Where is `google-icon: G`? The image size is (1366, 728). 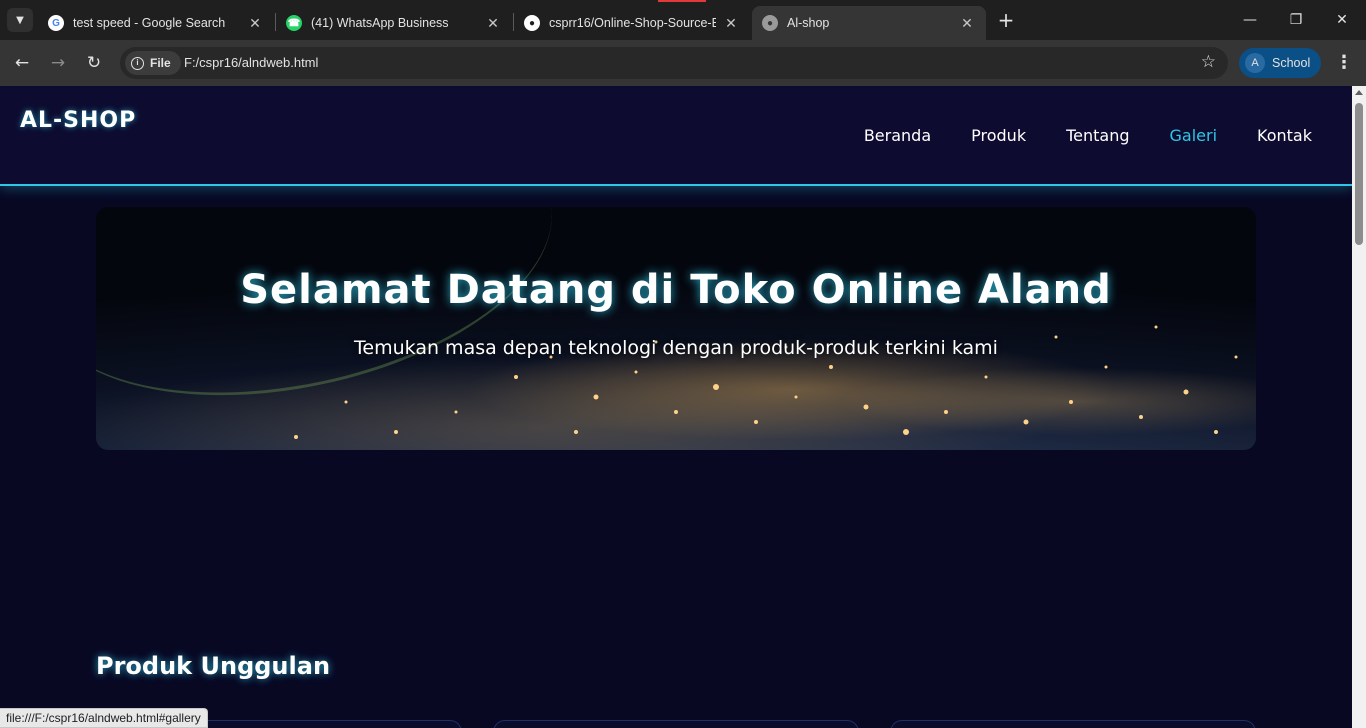
google-icon: G is located at coordinates (56, 23).